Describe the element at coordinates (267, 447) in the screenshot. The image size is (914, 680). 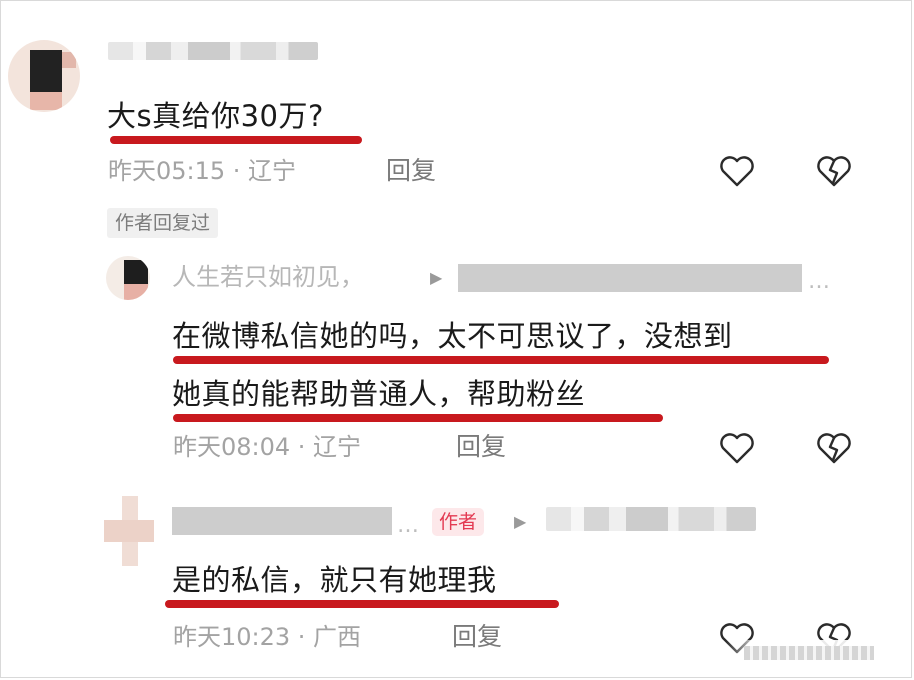
I see `reply-meta: 昨天08:04 · 辽宁` at that location.